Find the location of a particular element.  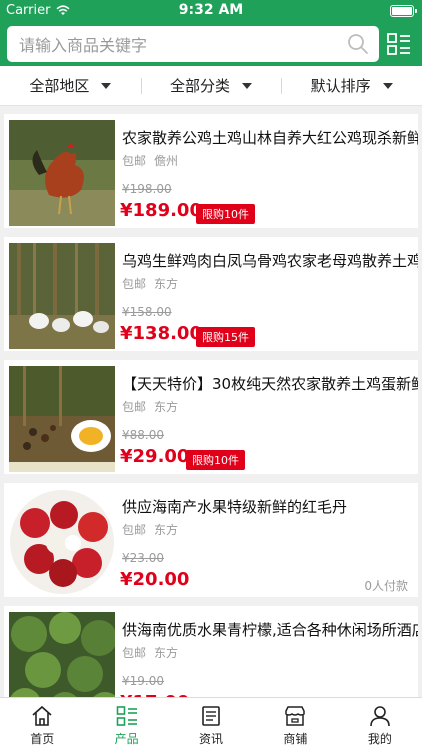

sale-price: ¥189.00 is located at coordinates (161, 210).